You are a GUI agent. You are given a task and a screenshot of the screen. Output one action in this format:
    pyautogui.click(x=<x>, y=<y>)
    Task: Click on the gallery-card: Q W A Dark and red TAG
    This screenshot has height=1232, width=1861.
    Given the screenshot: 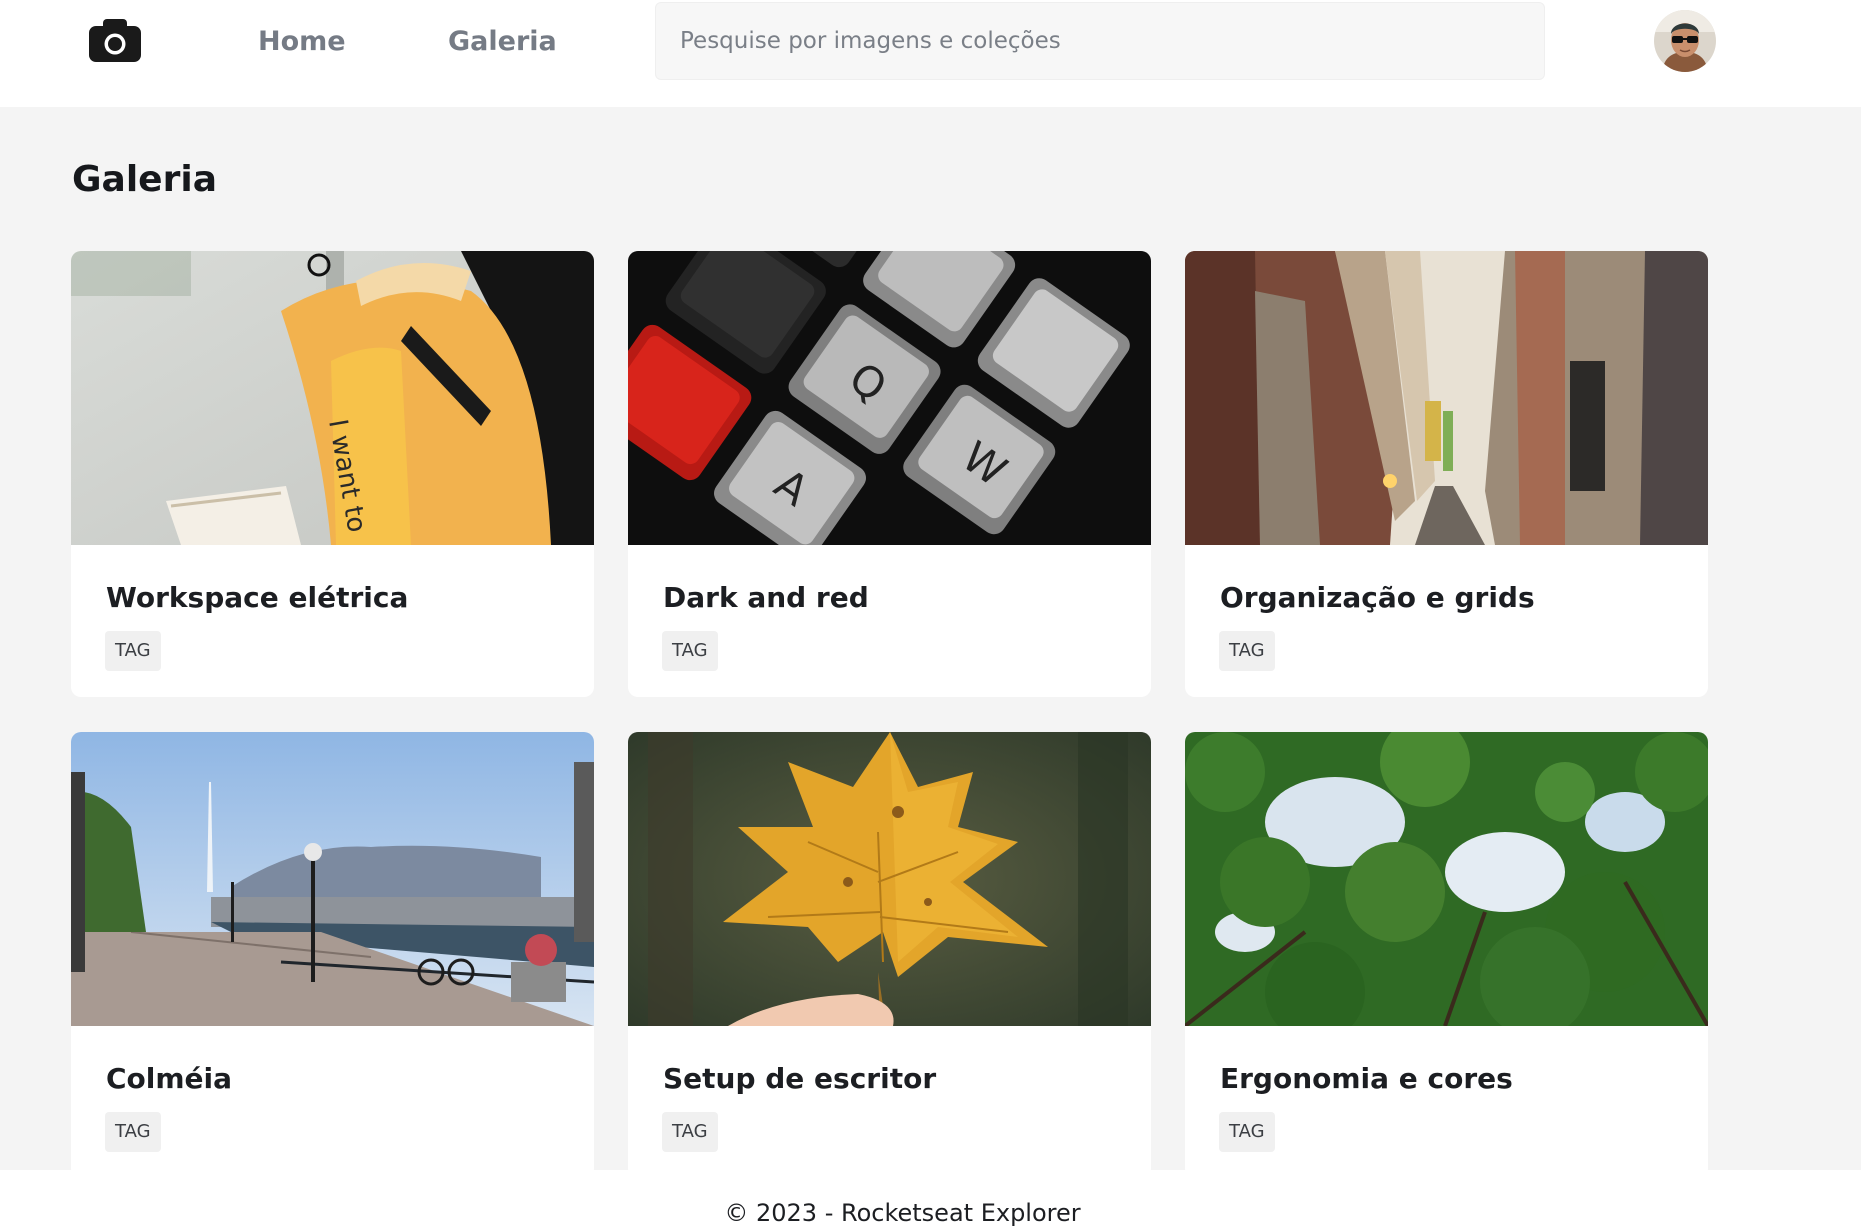 What is the action you would take?
    pyautogui.click(x=889, y=474)
    